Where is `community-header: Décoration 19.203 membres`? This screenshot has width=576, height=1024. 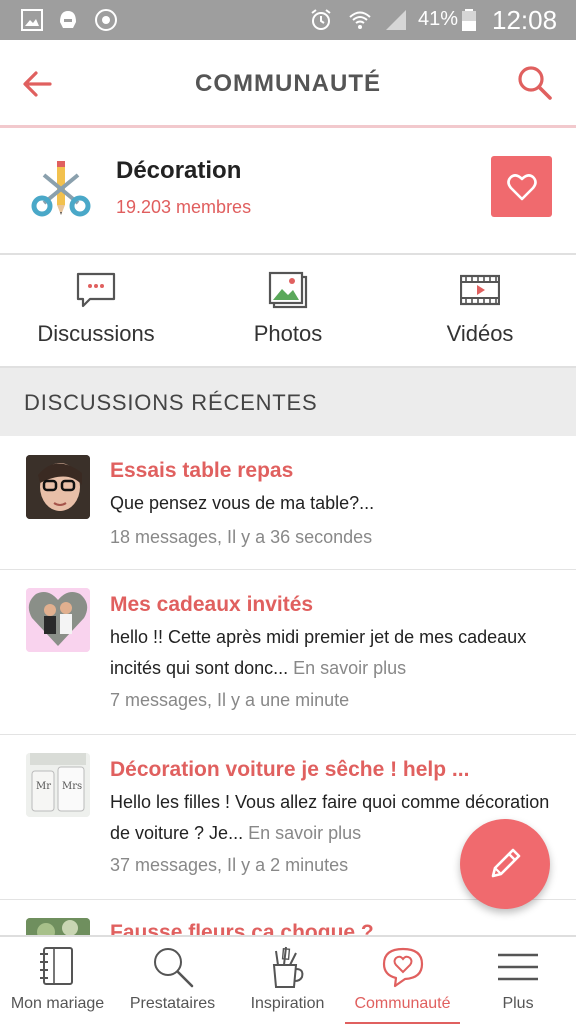 community-header: Décoration 19.203 membres is located at coordinates (288, 193).